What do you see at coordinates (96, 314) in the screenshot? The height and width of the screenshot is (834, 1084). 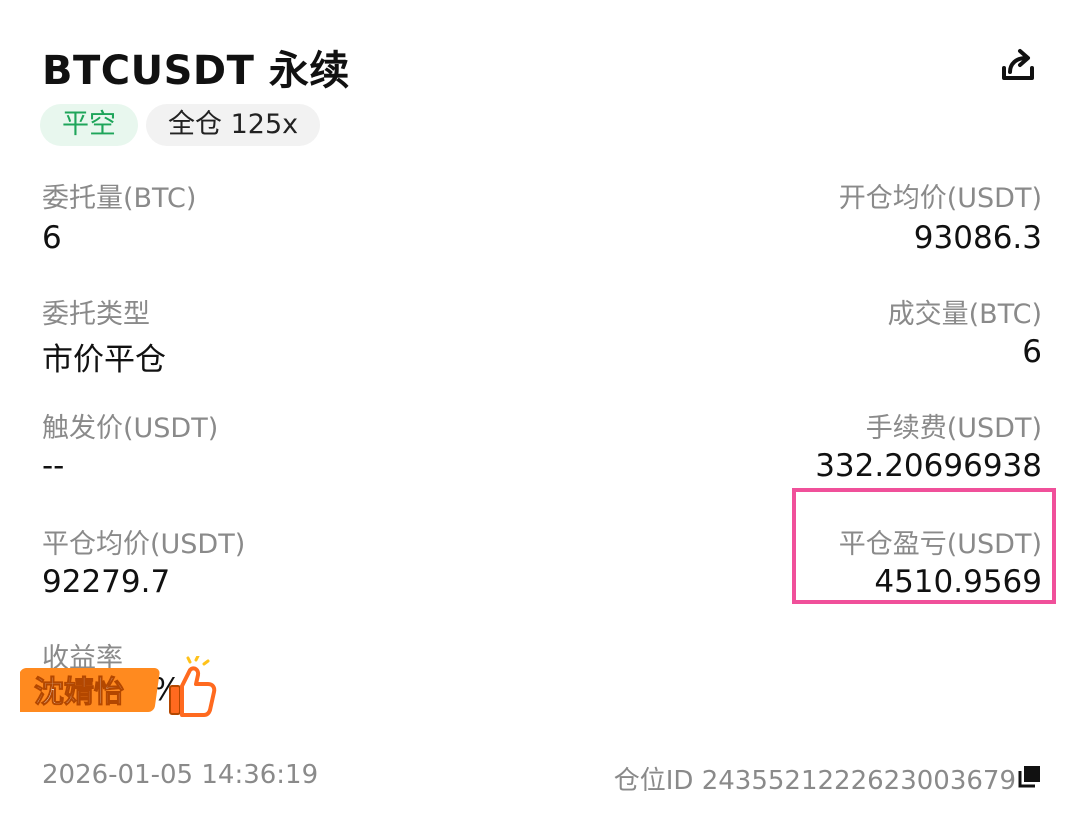 I see `order-type-label: 委托类型` at bounding box center [96, 314].